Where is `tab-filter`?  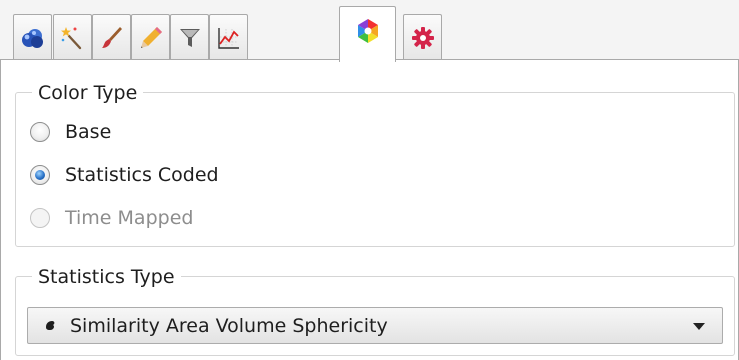 tab-filter is located at coordinates (189, 37).